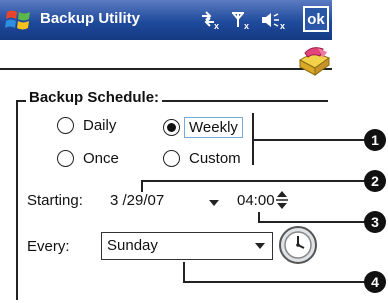  What do you see at coordinates (238, 19) in the screenshot?
I see `signal-icon` at bounding box center [238, 19].